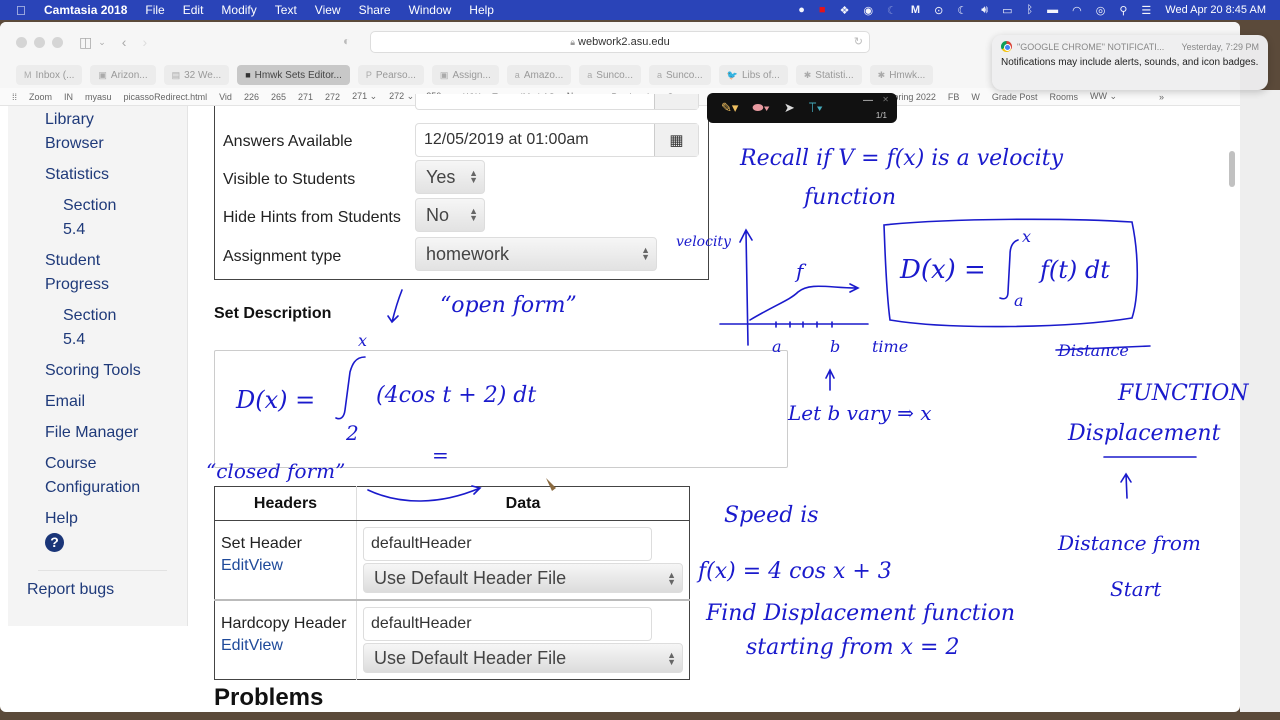  I want to click on bookmark: myasu, so click(98, 97).